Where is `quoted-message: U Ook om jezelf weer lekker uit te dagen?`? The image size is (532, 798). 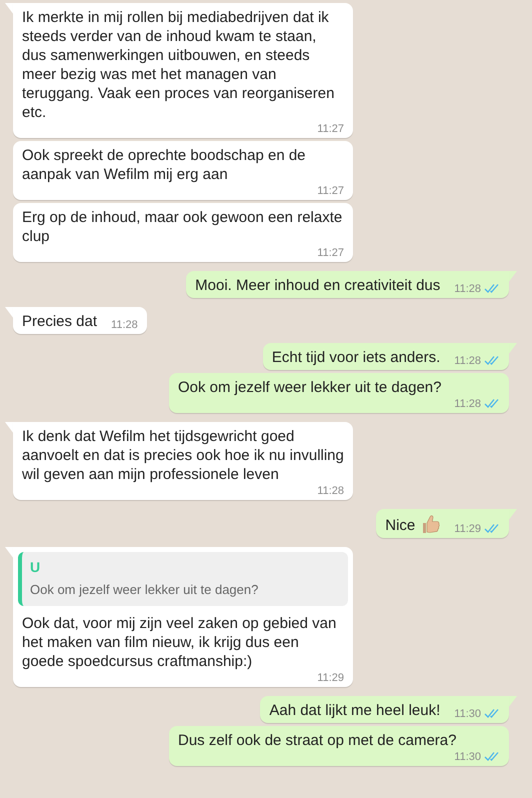 quoted-message: U Ook om jezelf weer lekker uit te dagen? is located at coordinates (183, 579).